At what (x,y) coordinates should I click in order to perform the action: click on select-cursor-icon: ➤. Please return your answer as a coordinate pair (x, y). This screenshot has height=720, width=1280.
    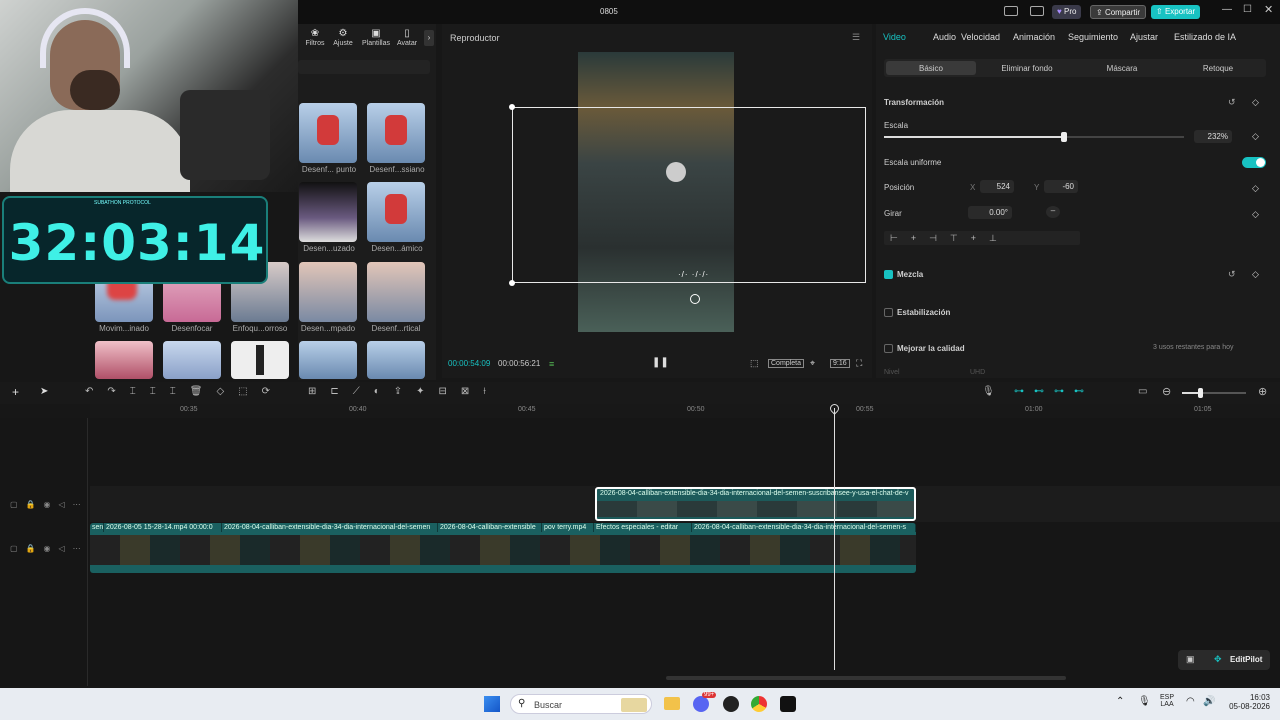
    Looking at the image, I should click on (44, 391).